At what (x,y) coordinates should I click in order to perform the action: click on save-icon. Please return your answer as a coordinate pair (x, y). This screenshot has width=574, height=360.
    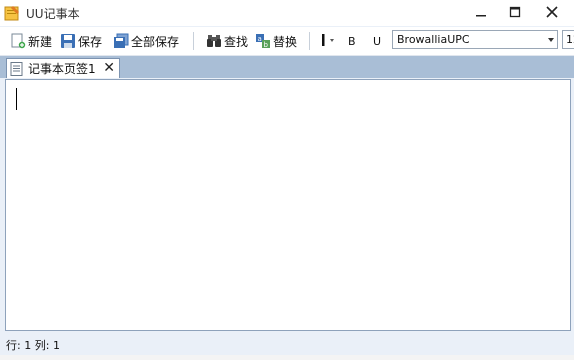
    Looking at the image, I should click on (68, 41).